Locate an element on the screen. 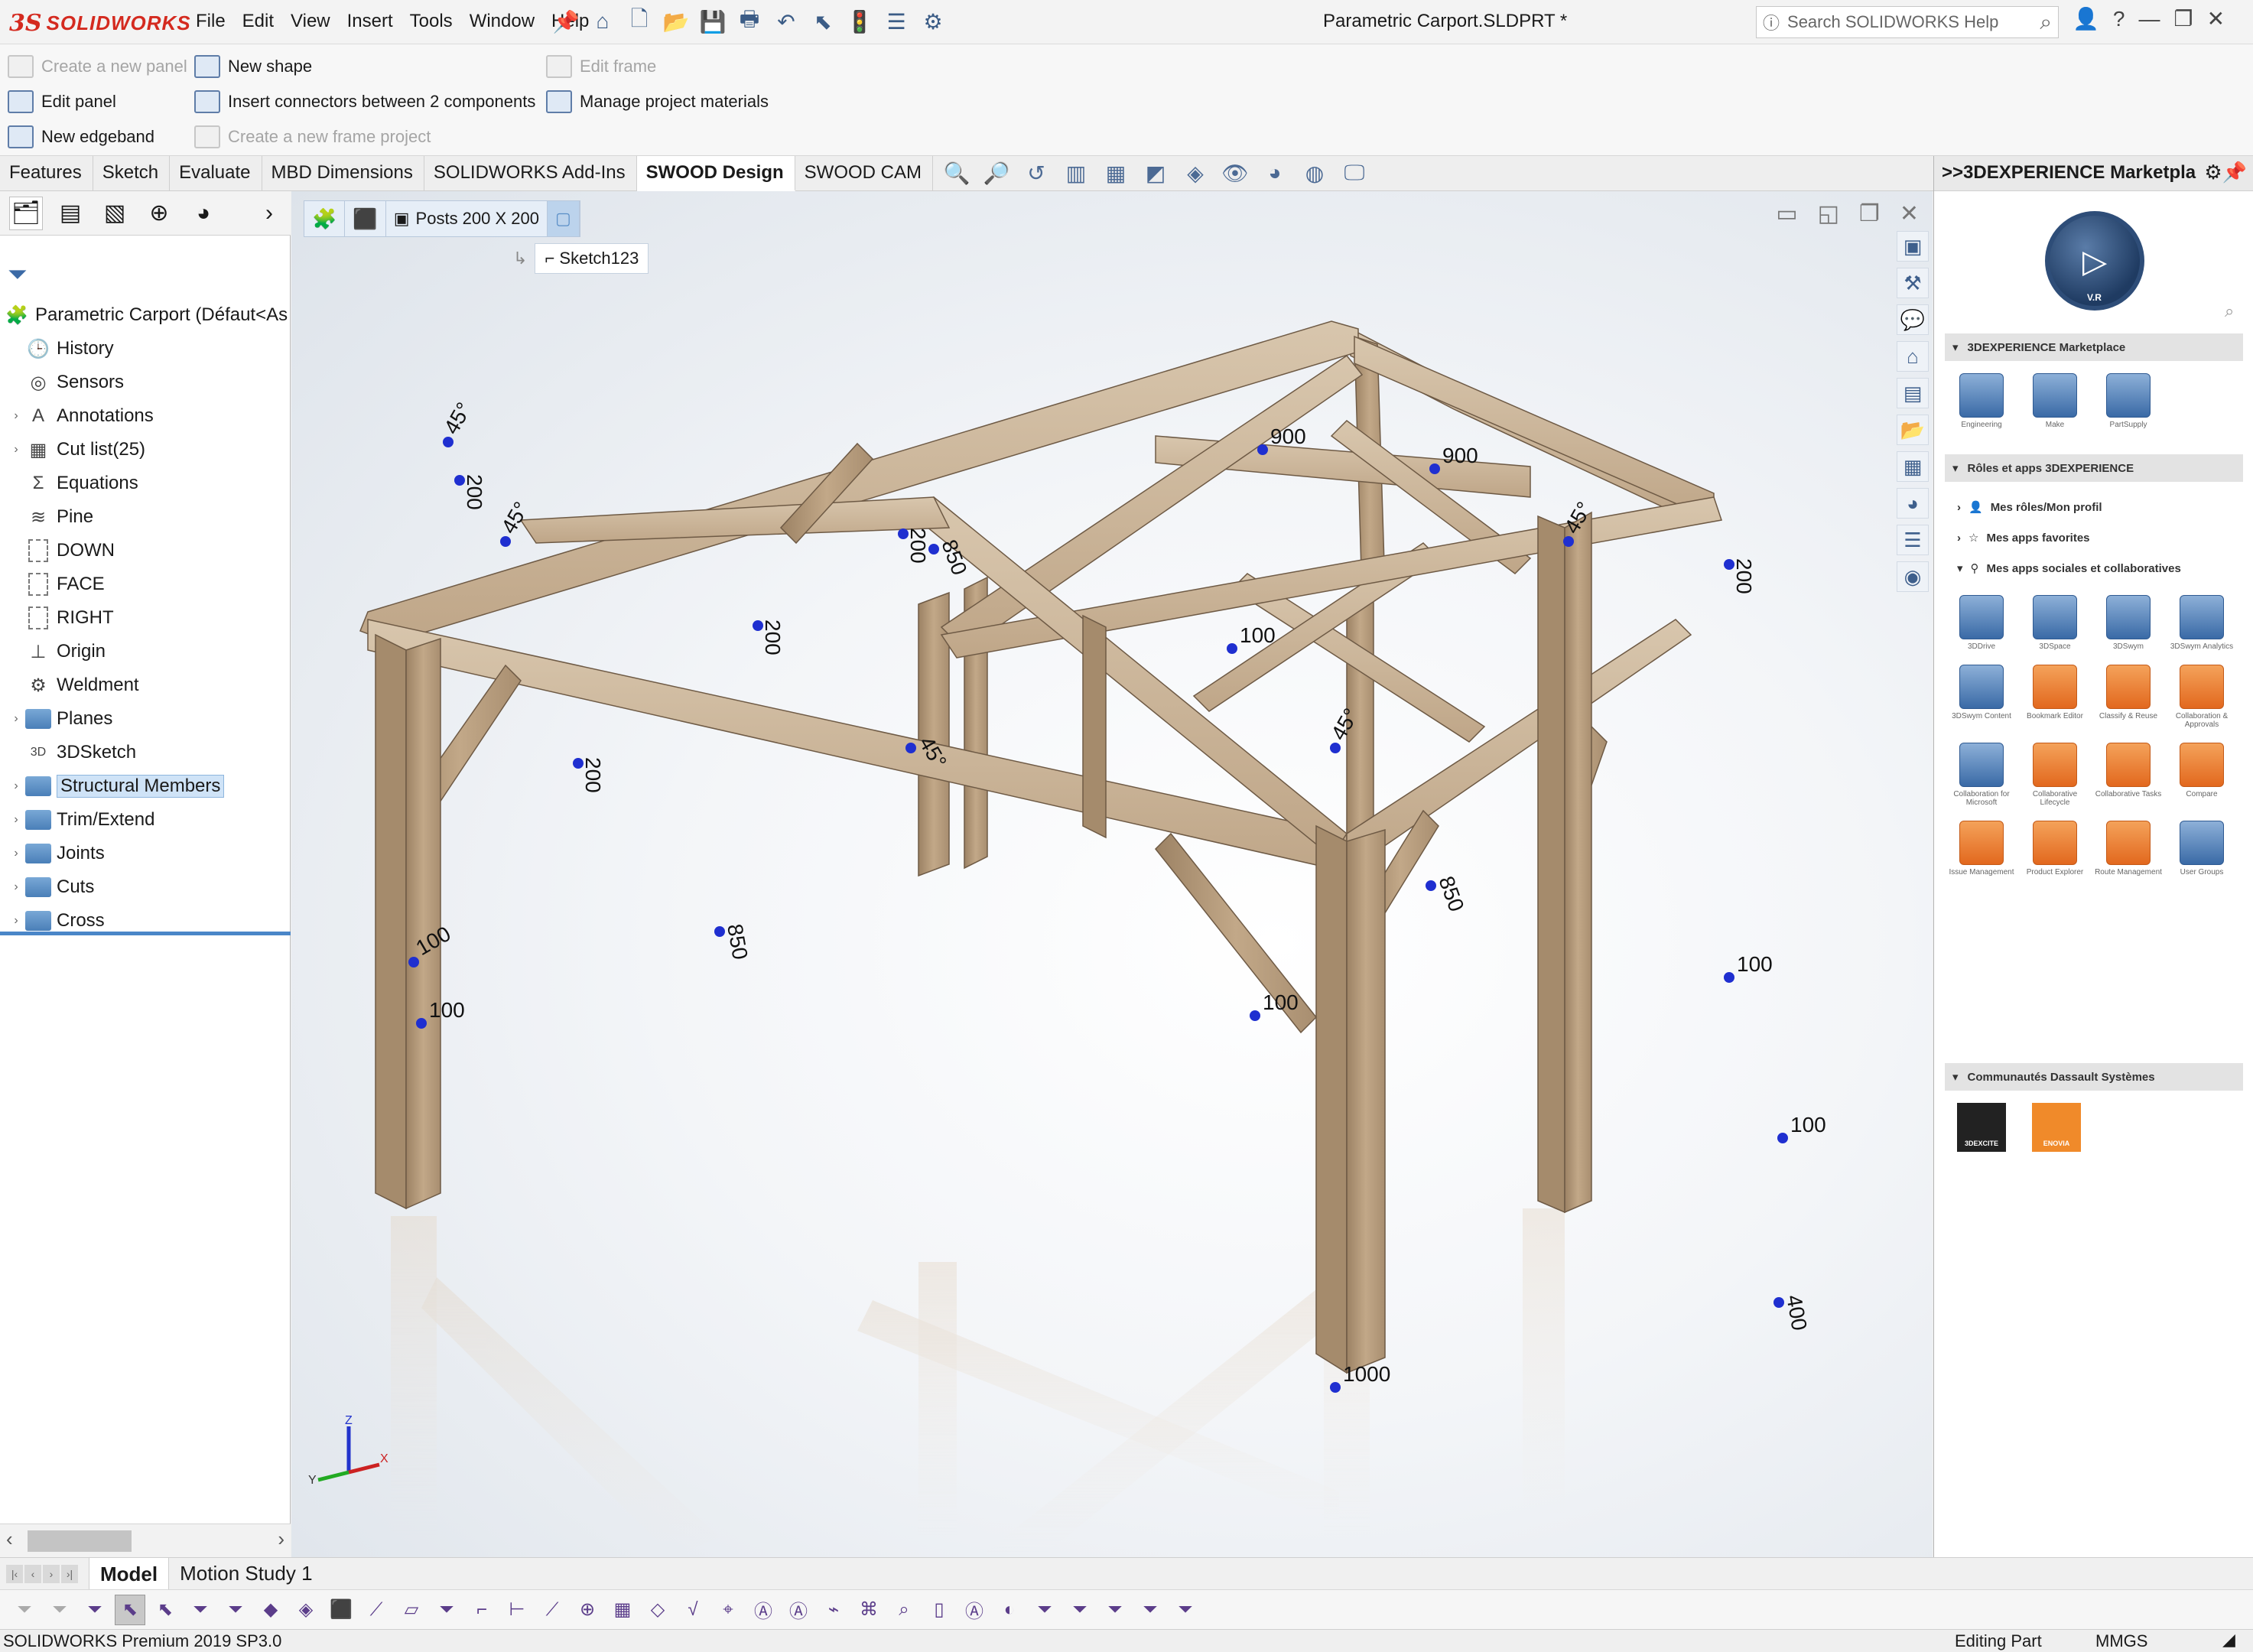 Image resolution: width=2253 pixels, height=1652 pixels. tree-item: ⚙ Weldment is located at coordinates (145, 685).